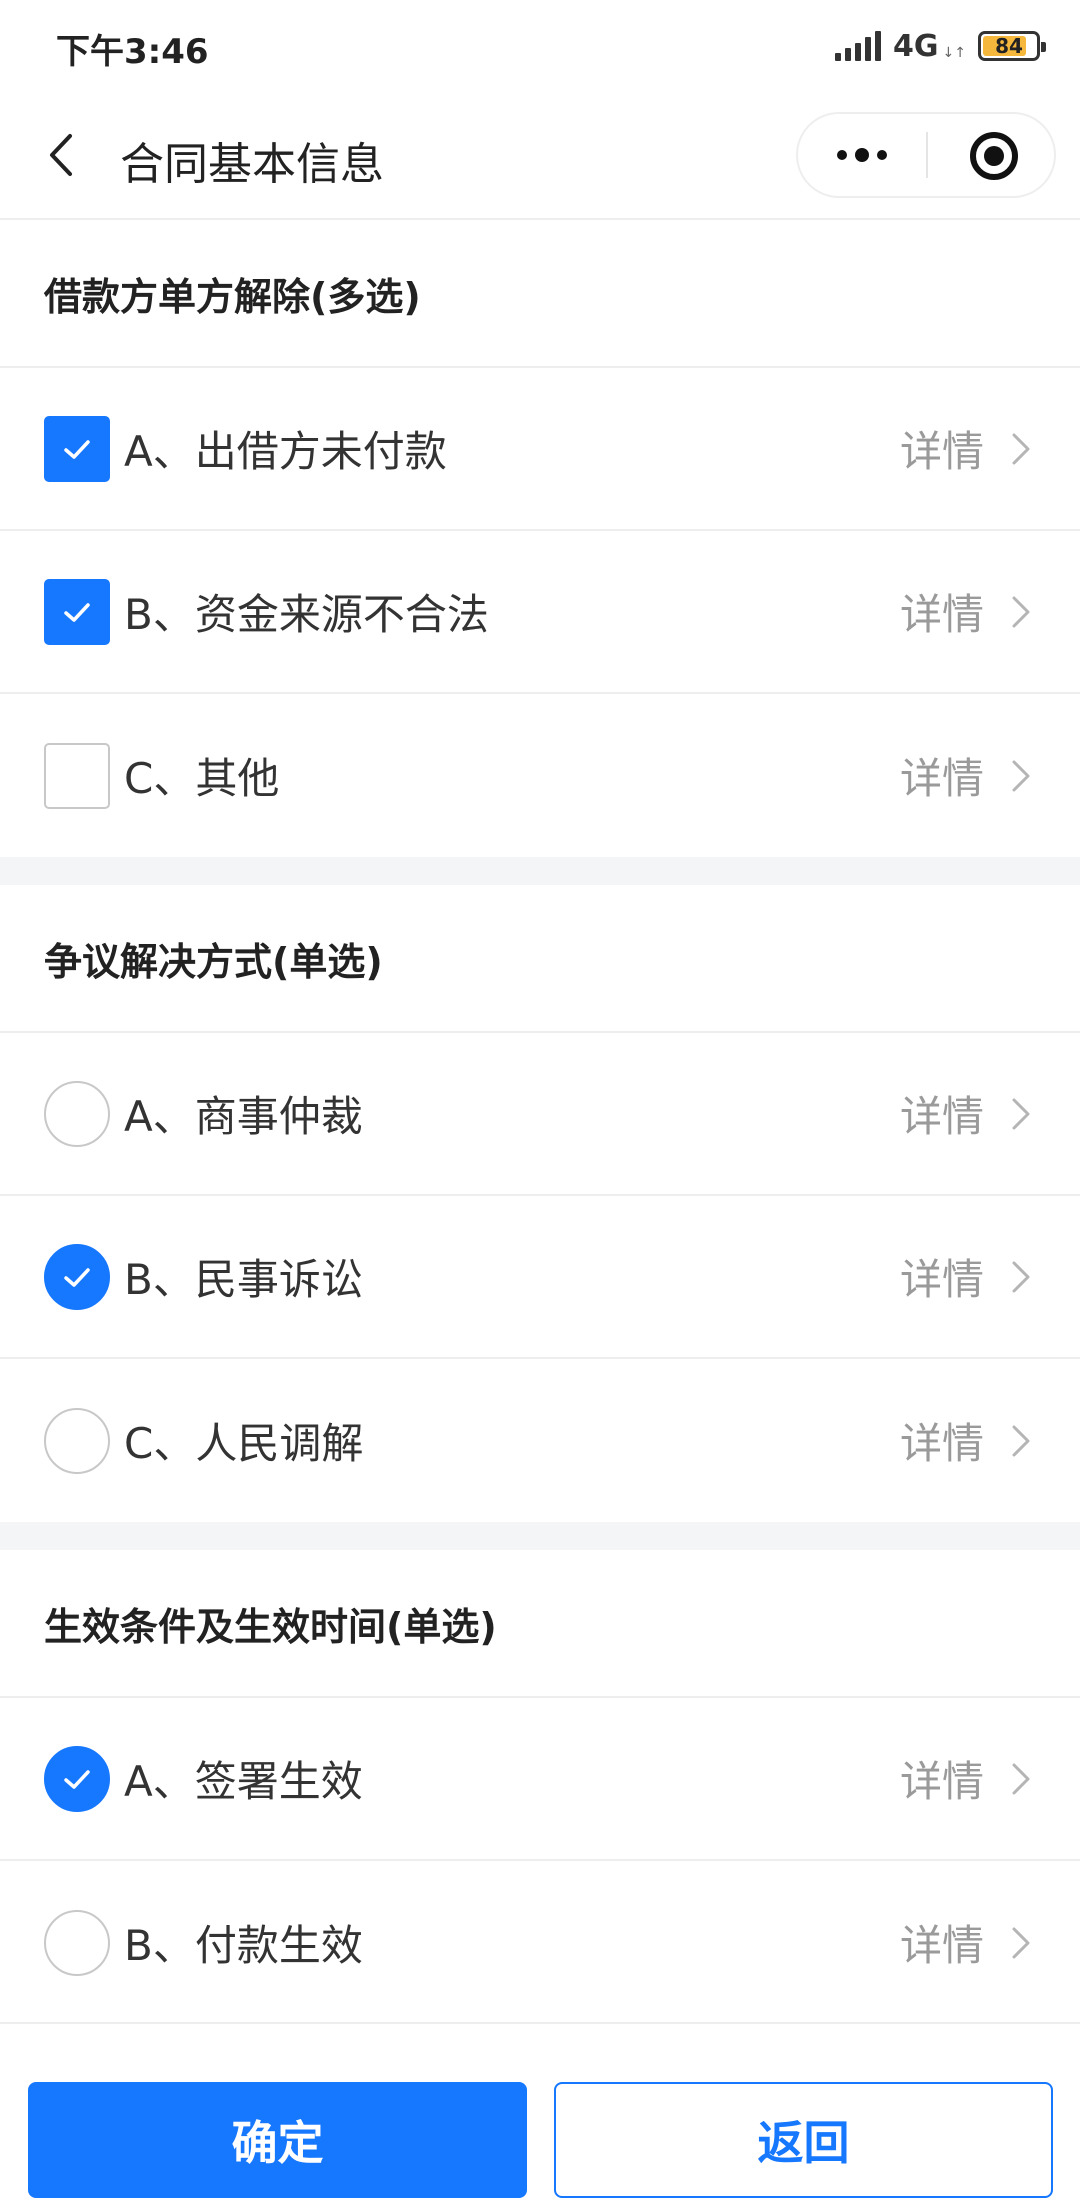 This screenshot has width=1080, height=2204. What do you see at coordinates (540, 612) in the screenshot?
I see `option-row: B、资金来源不合法 详情` at bounding box center [540, 612].